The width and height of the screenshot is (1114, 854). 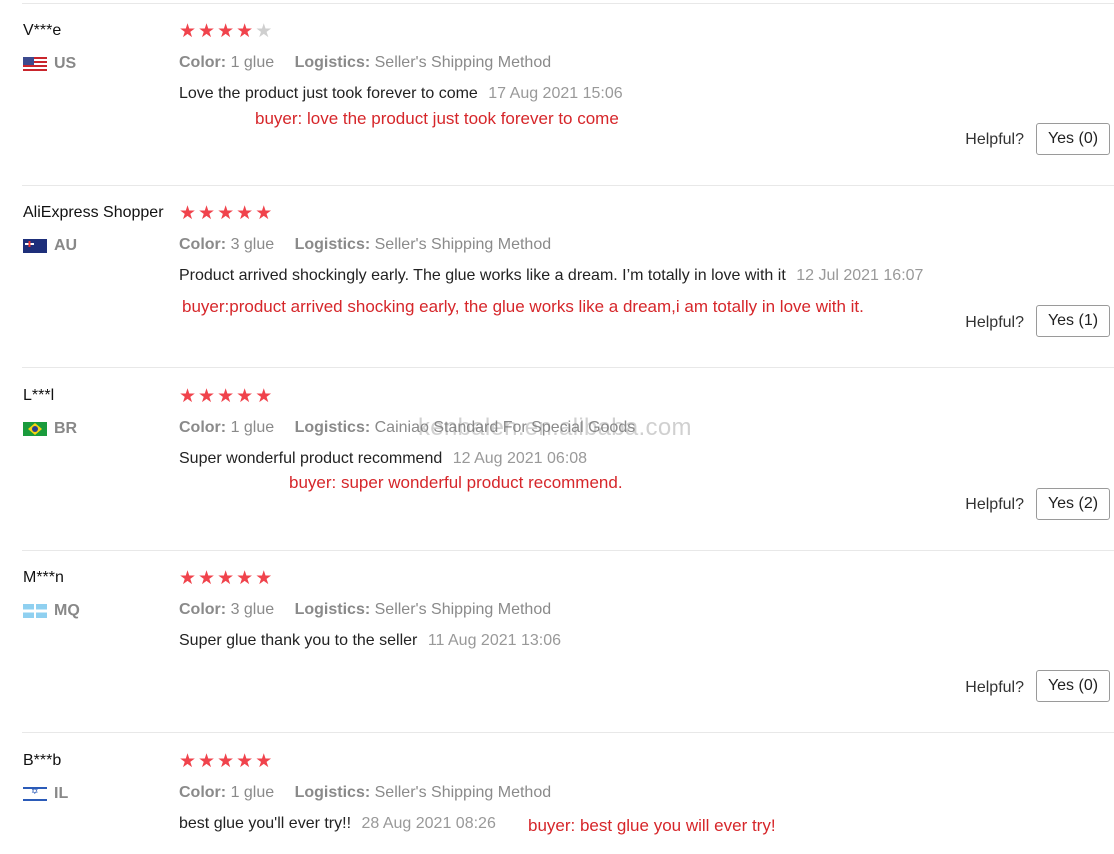 I want to click on review-text: Super glue thank you to the seller, so click(x=298, y=640).